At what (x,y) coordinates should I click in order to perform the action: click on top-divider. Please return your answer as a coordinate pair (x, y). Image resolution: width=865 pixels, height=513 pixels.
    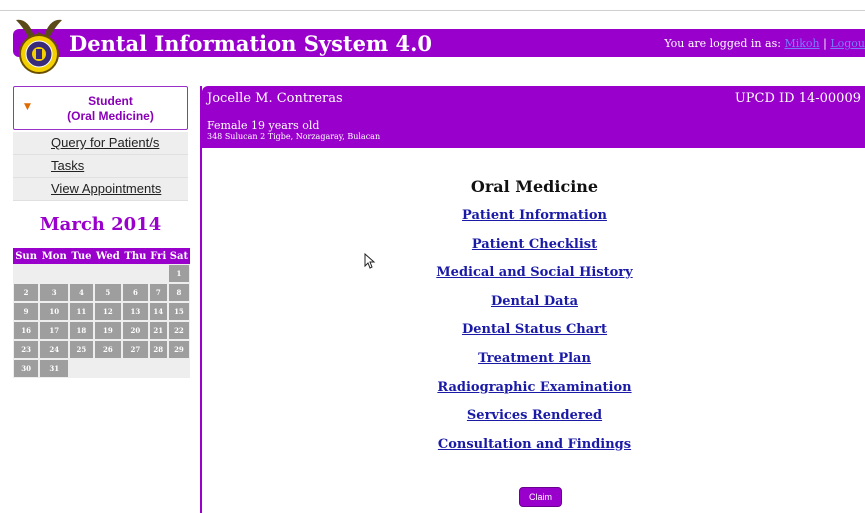
    Looking at the image, I should click on (432, 10).